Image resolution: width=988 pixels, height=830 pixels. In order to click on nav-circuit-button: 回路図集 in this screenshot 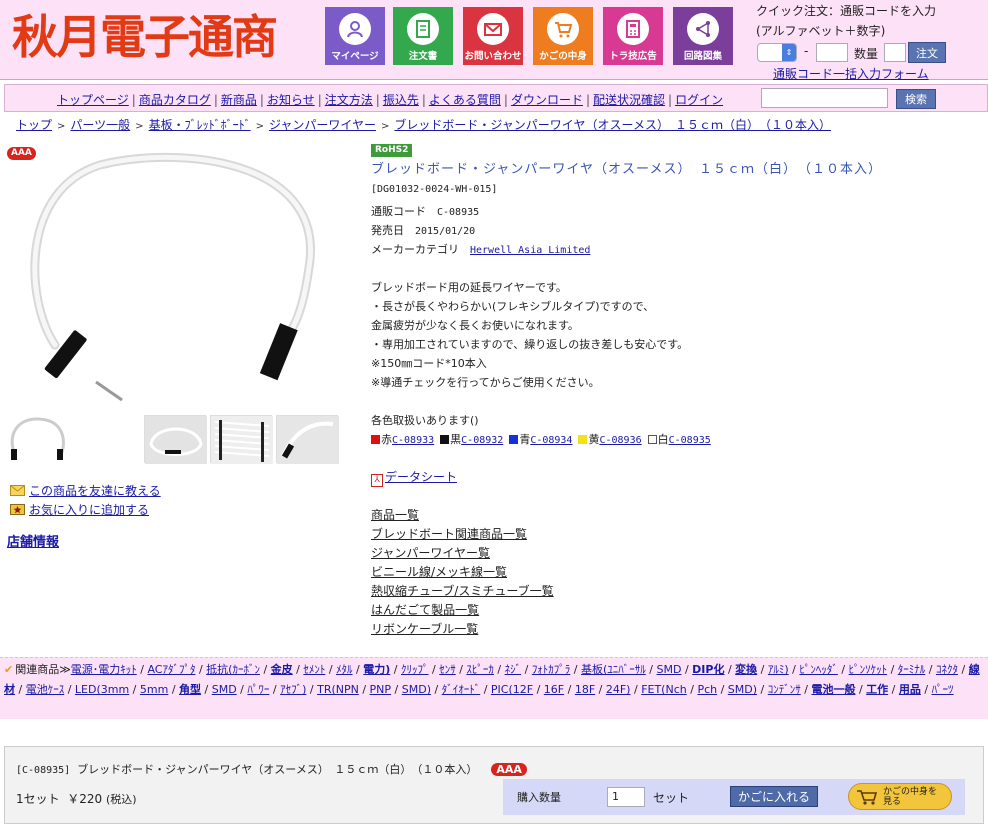, I will do `click(703, 36)`.